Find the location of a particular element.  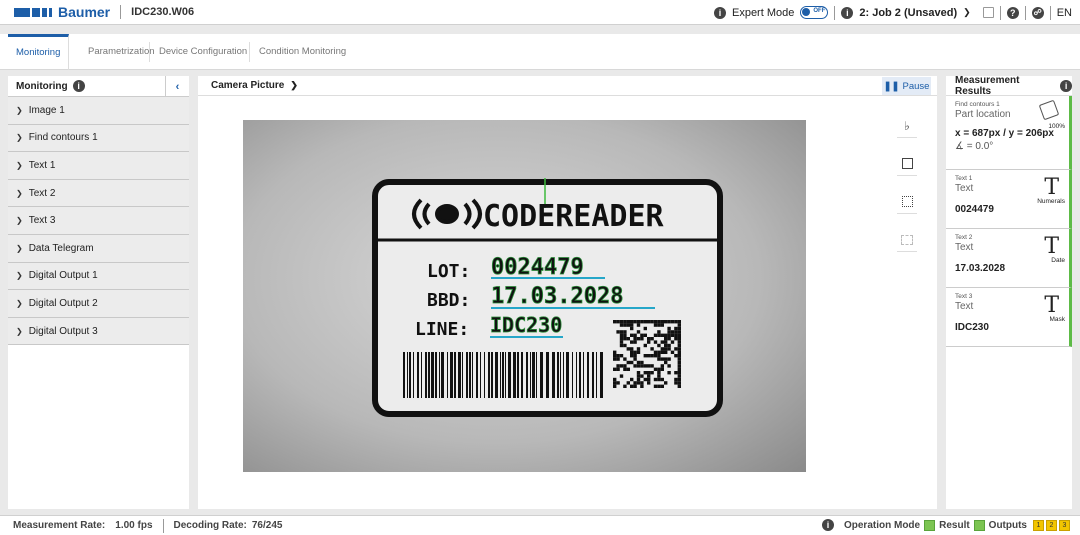

lot-value: 0024479 is located at coordinates (537, 267).